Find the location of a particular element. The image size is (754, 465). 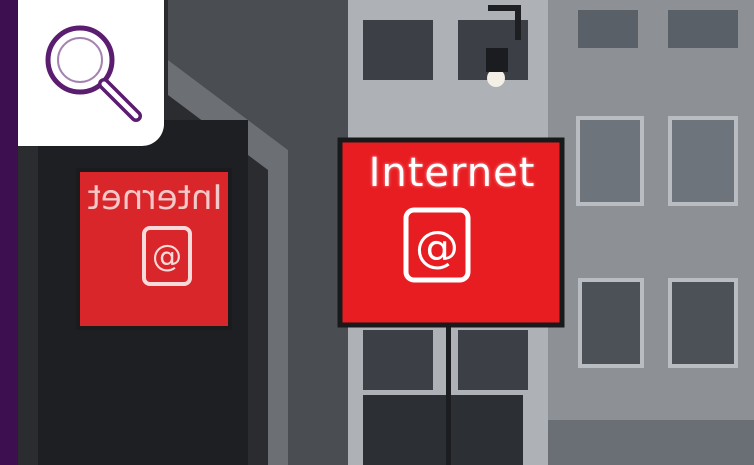

reflected-sign-text: Internet is located at coordinates (155, 198).